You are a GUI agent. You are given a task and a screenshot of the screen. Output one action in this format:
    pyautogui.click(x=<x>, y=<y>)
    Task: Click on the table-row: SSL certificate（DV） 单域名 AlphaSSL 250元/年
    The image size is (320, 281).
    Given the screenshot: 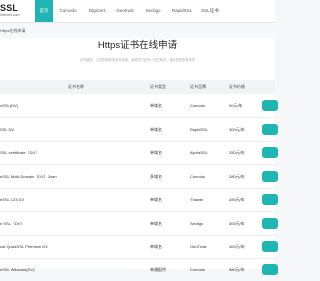 What is the action you would take?
    pyautogui.click(x=139, y=153)
    